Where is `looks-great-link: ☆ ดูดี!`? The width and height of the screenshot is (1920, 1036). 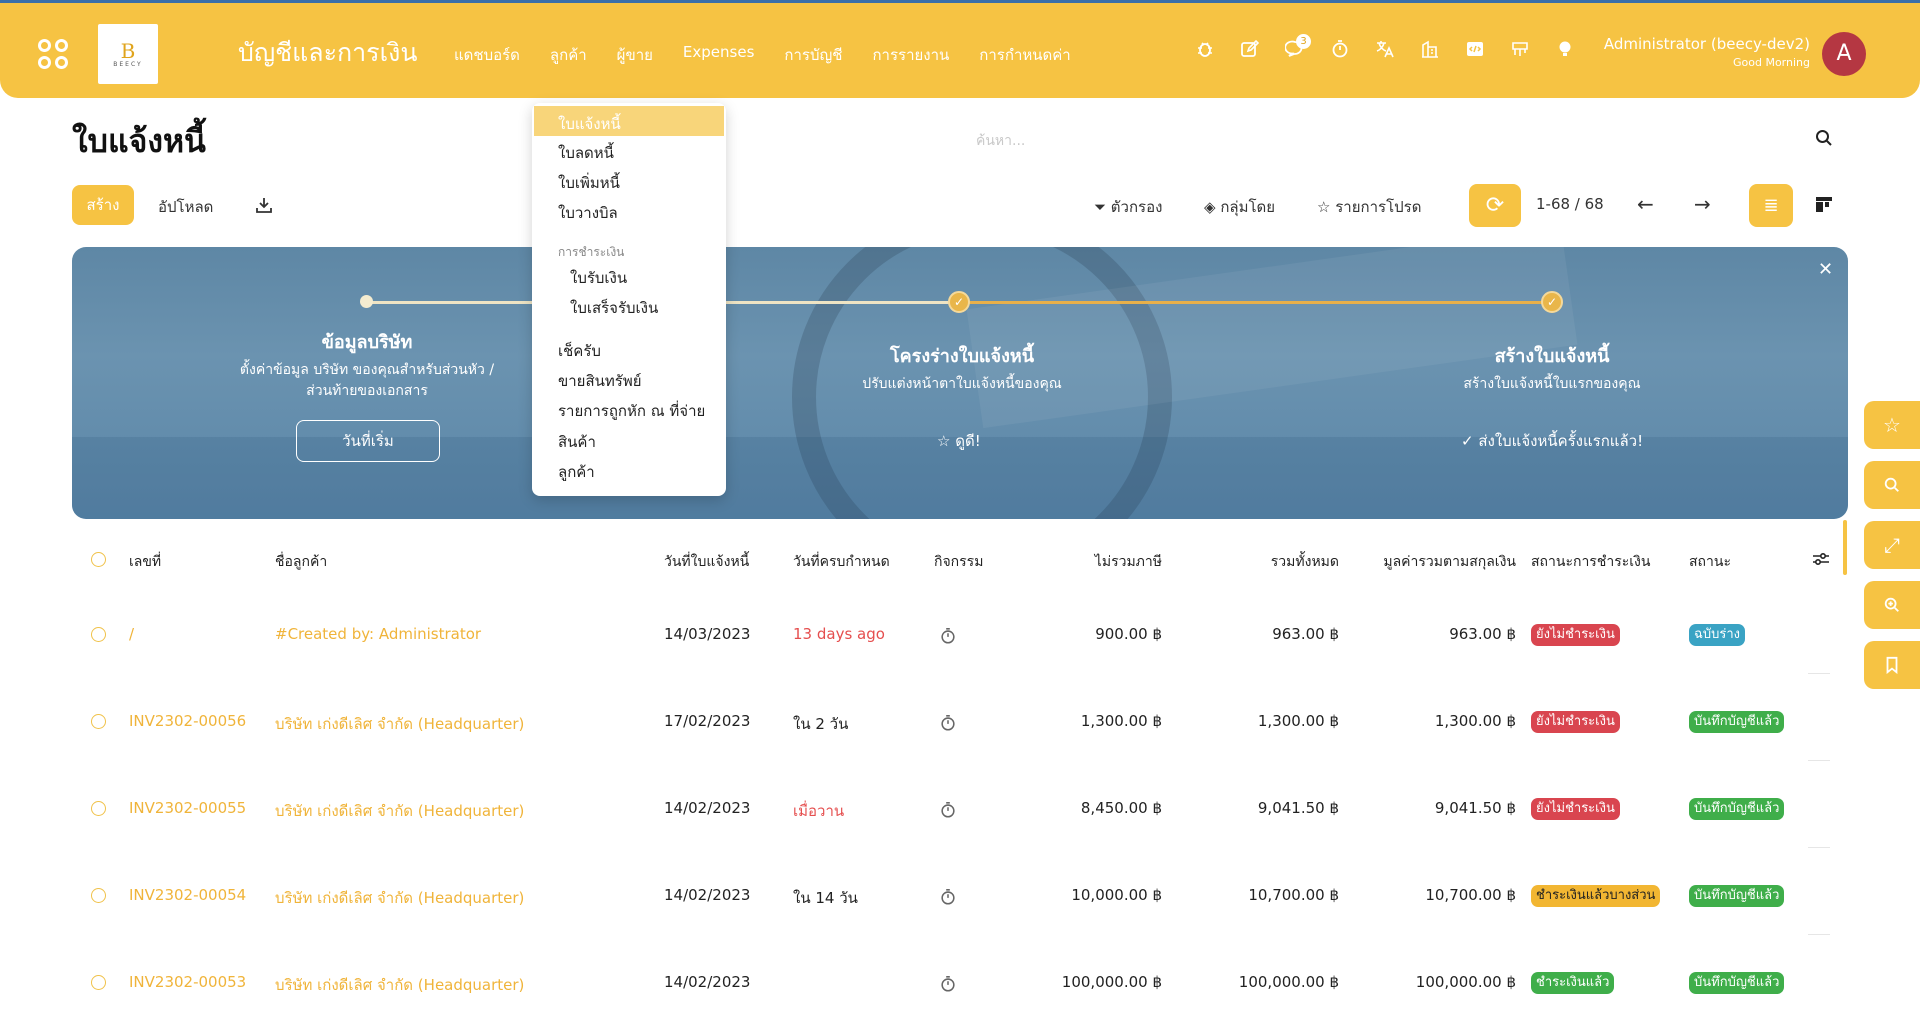
looks-great-link: ☆ ดูดี! is located at coordinates (959, 441).